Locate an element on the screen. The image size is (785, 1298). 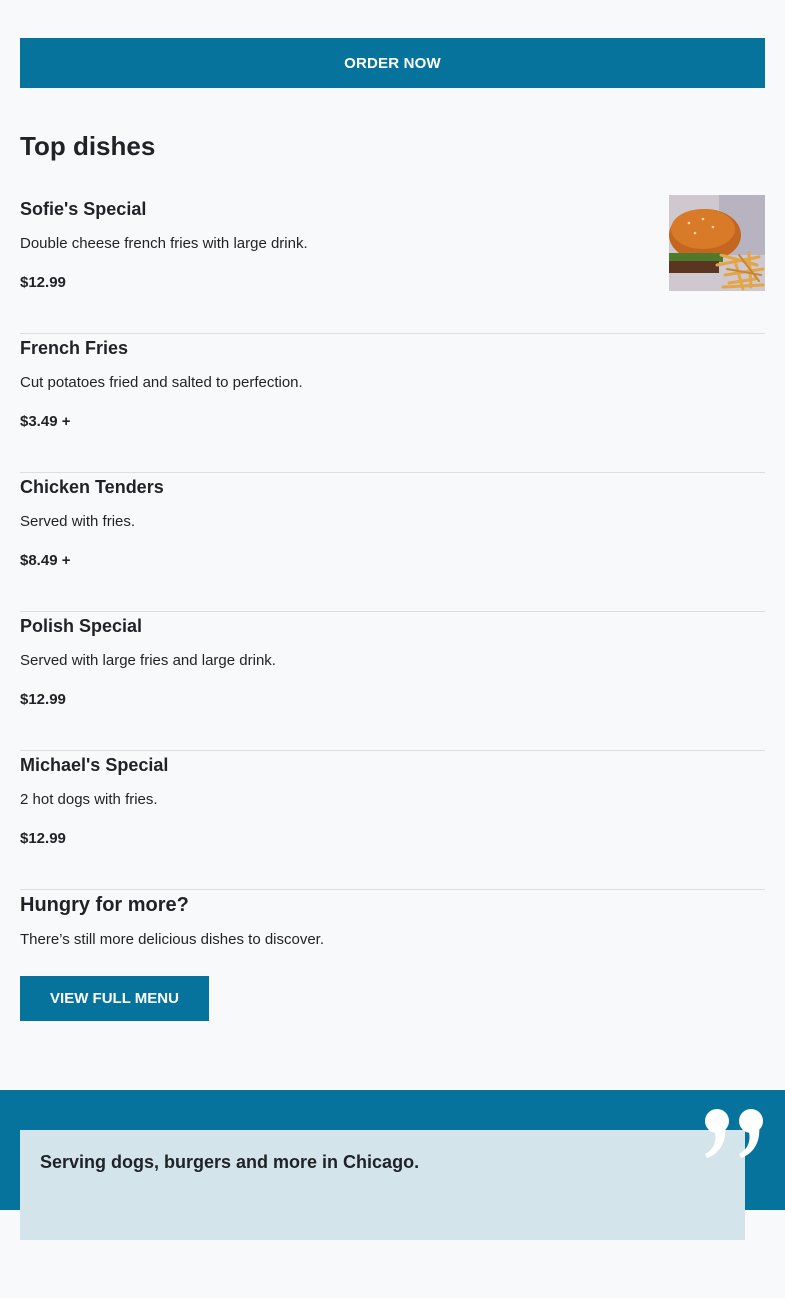
dish-description: 2 hot dogs with fries. is located at coordinates (89, 799).